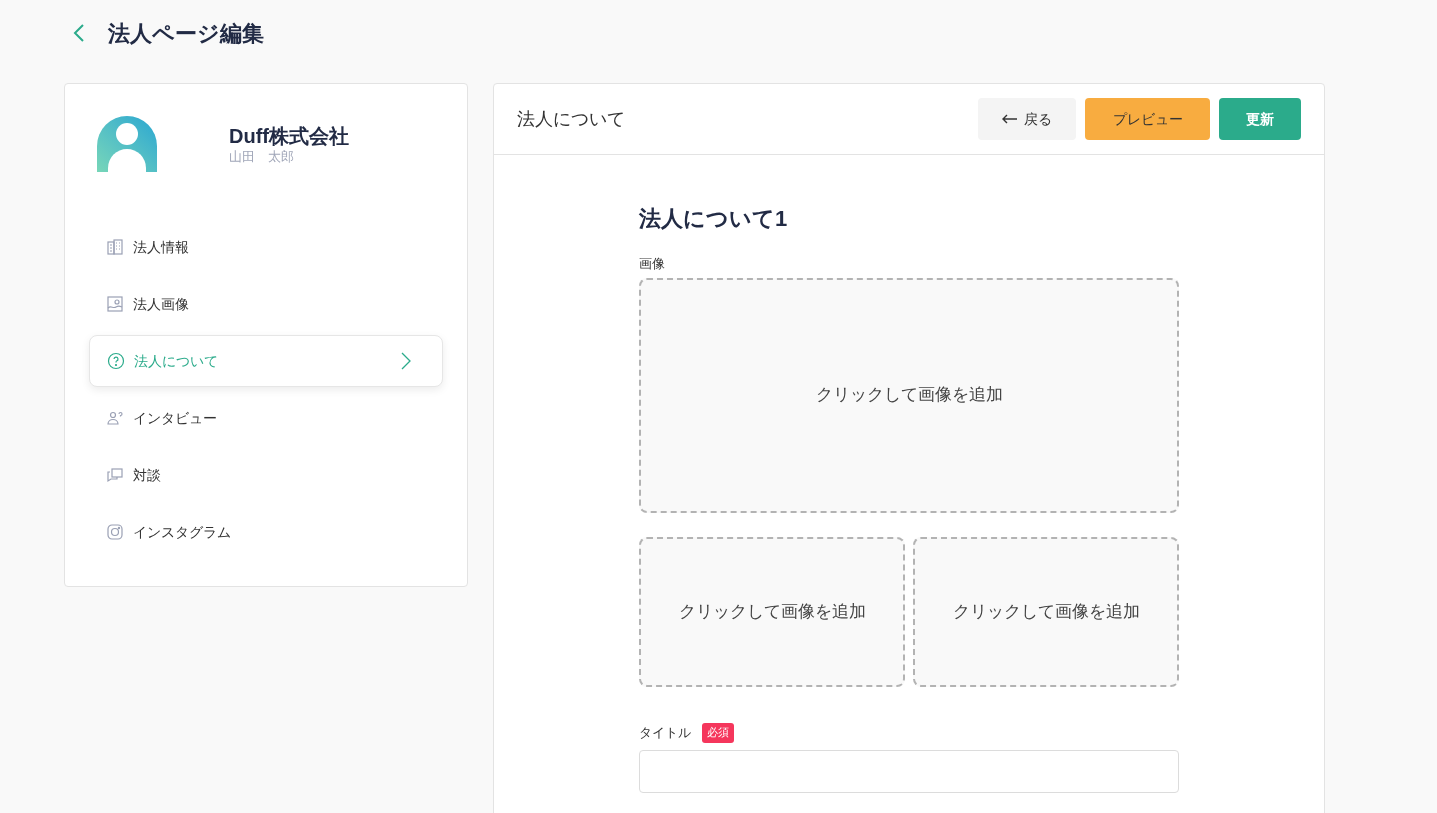  What do you see at coordinates (1027, 119) in the screenshot?
I see `back-button: 戻る` at bounding box center [1027, 119].